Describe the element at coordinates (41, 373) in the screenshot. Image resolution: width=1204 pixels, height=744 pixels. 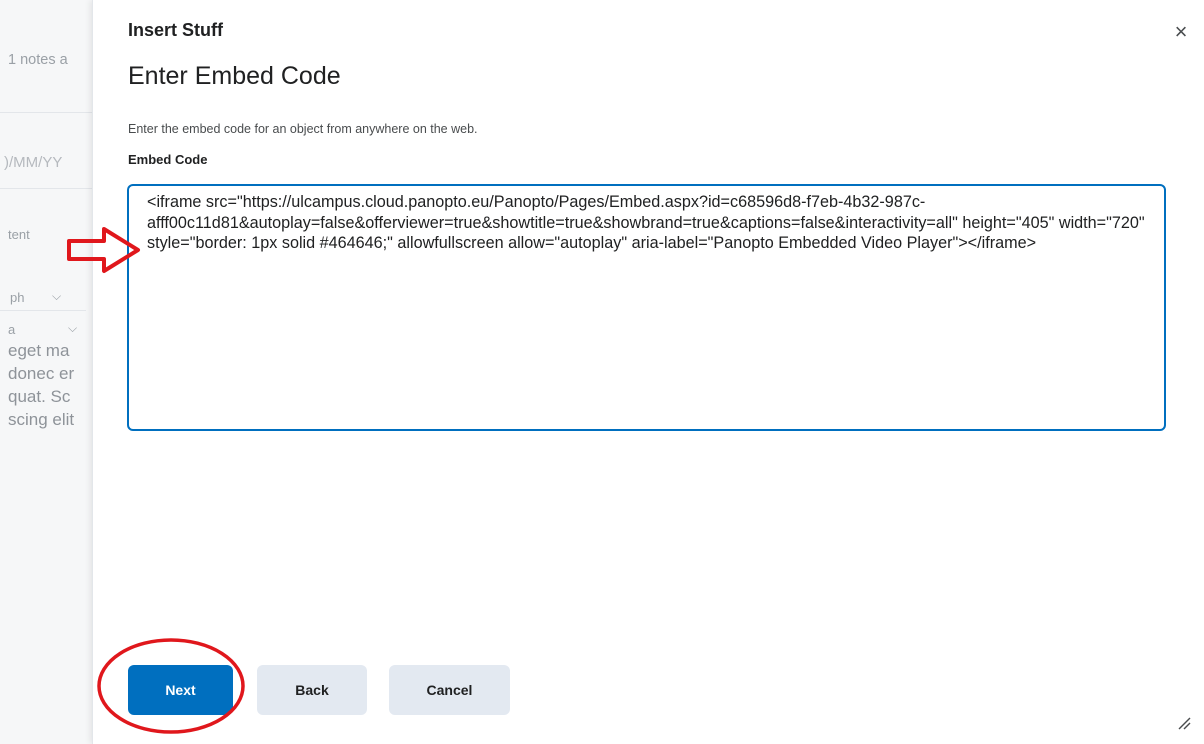
I see `bg-body-line: donec er` at that location.